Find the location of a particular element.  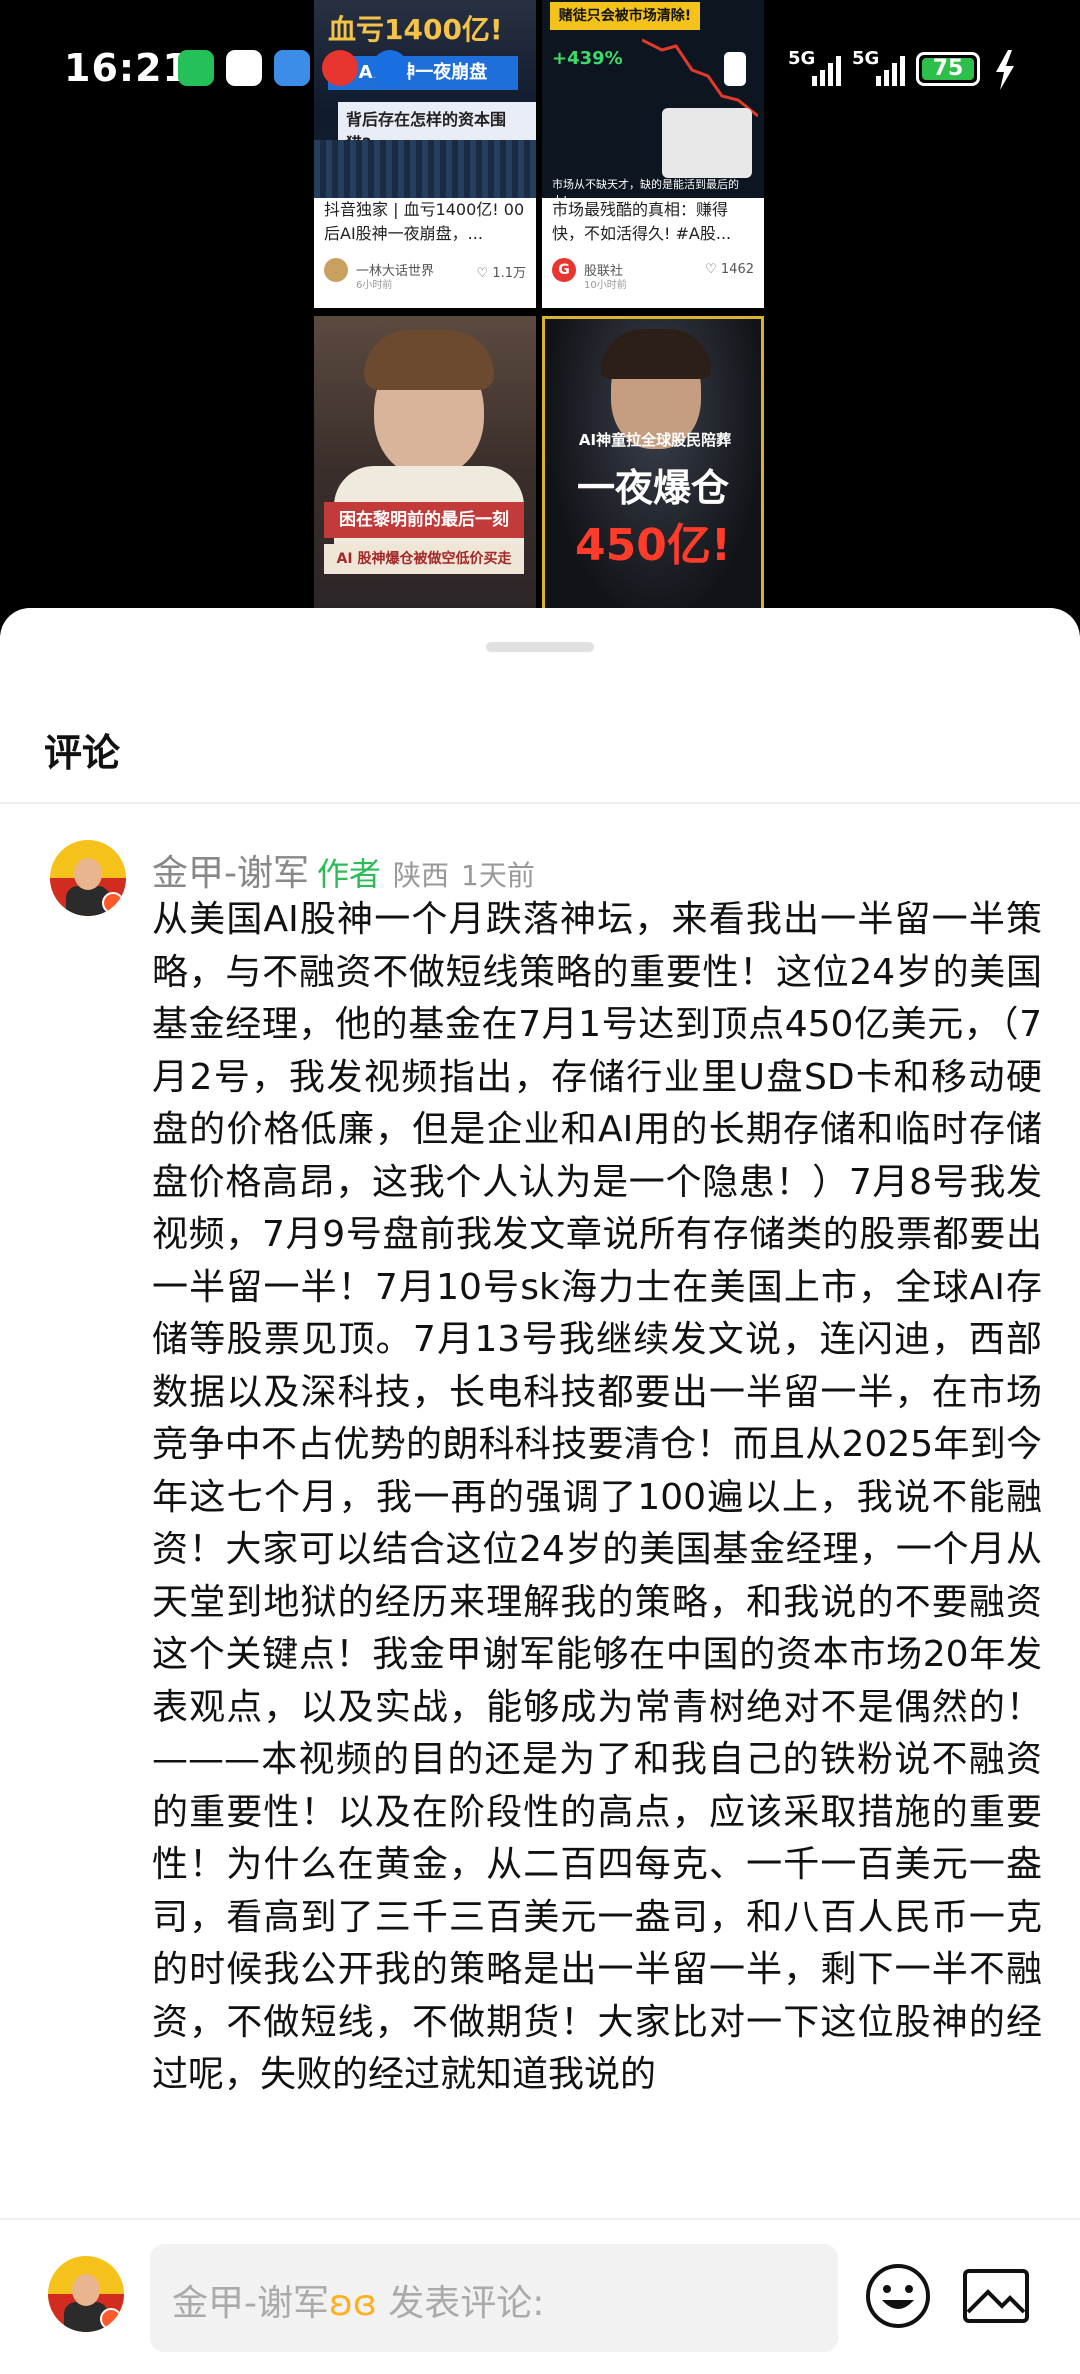

card-time: 10小时前 is located at coordinates (605, 285).